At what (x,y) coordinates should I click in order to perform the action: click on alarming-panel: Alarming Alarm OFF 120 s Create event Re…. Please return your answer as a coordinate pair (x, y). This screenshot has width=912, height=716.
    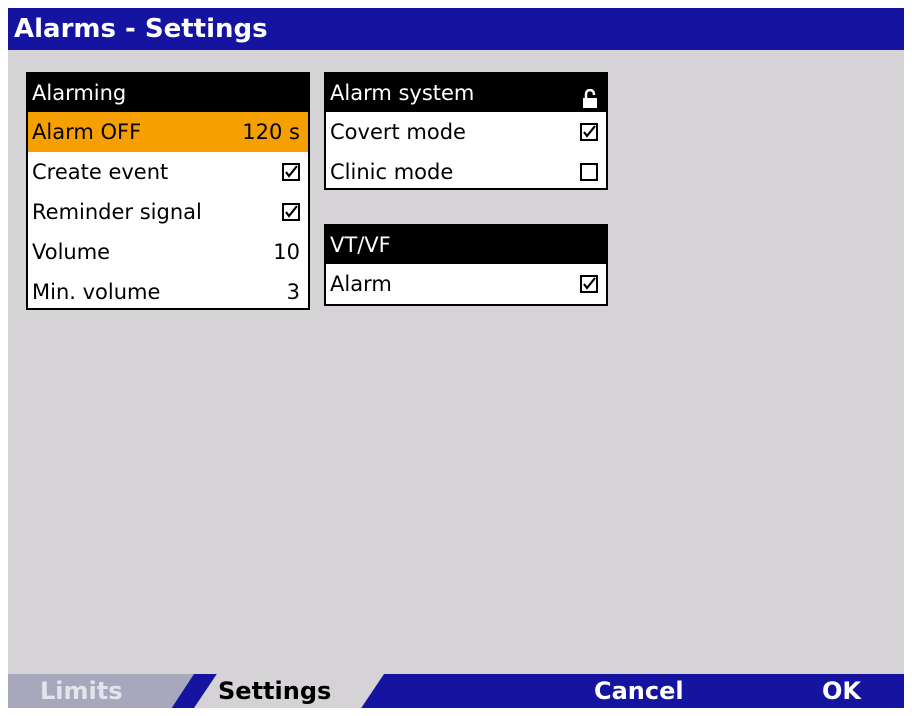
    Looking at the image, I should click on (168, 191).